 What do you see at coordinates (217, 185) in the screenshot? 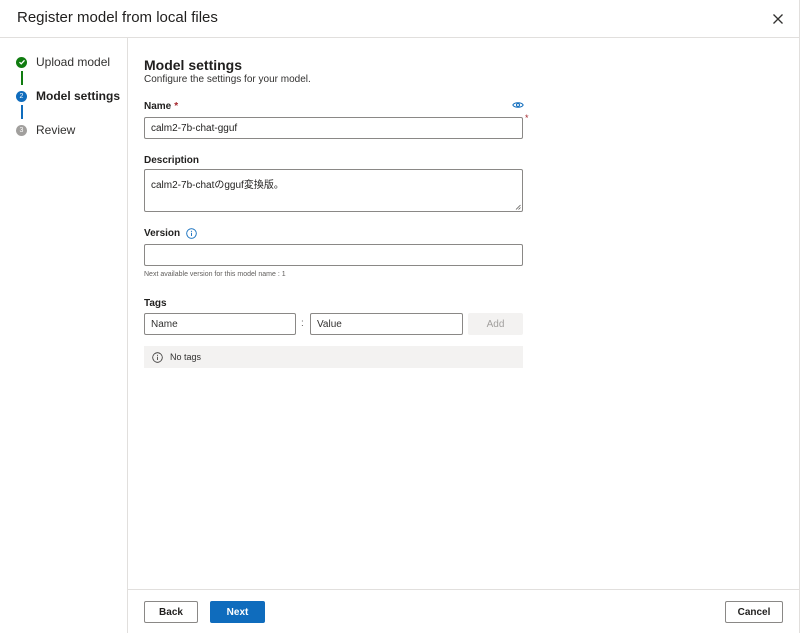
I see `description-text: calm2-7b-chatのgguf変換版。` at bounding box center [217, 185].